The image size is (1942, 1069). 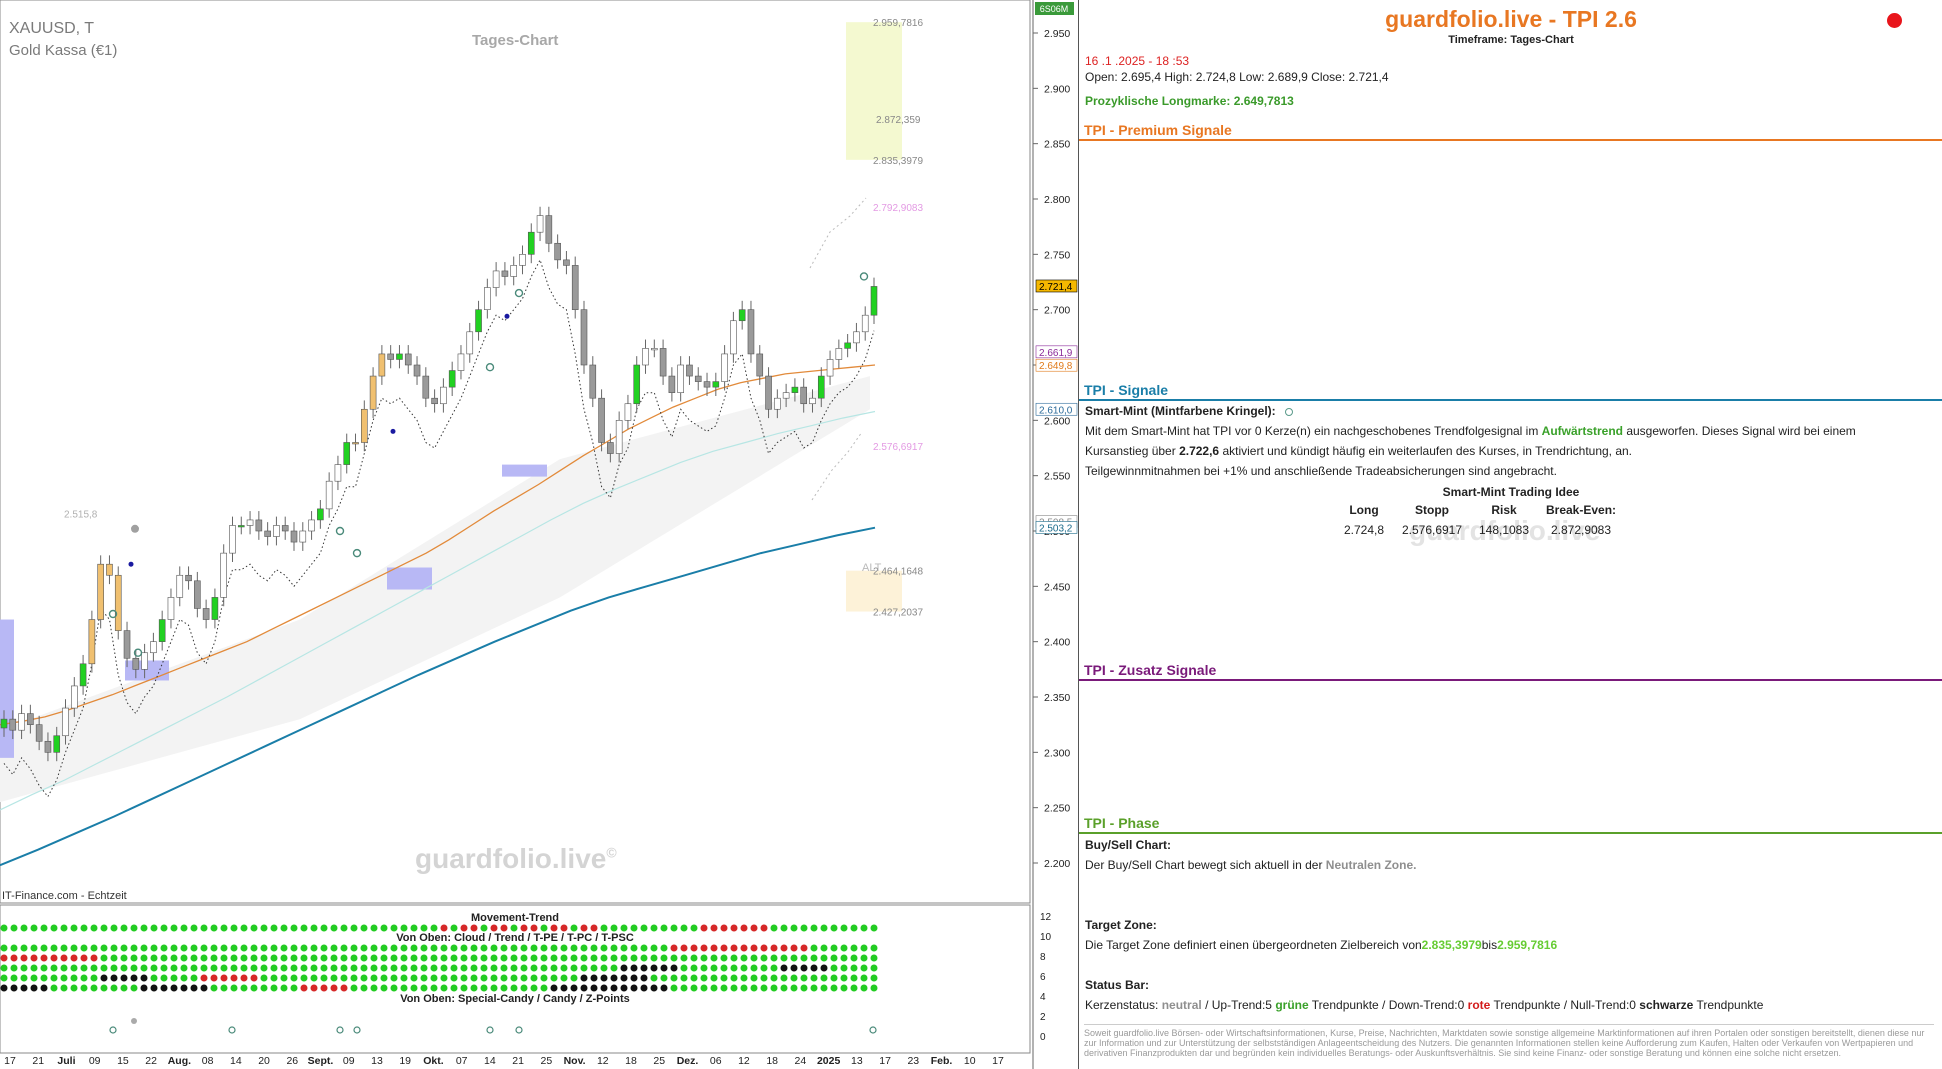 What do you see at coordinates (1504, 510) in the screenshot?
I see `idea-header-risk: Risk` at bounding box center [1504, 510].